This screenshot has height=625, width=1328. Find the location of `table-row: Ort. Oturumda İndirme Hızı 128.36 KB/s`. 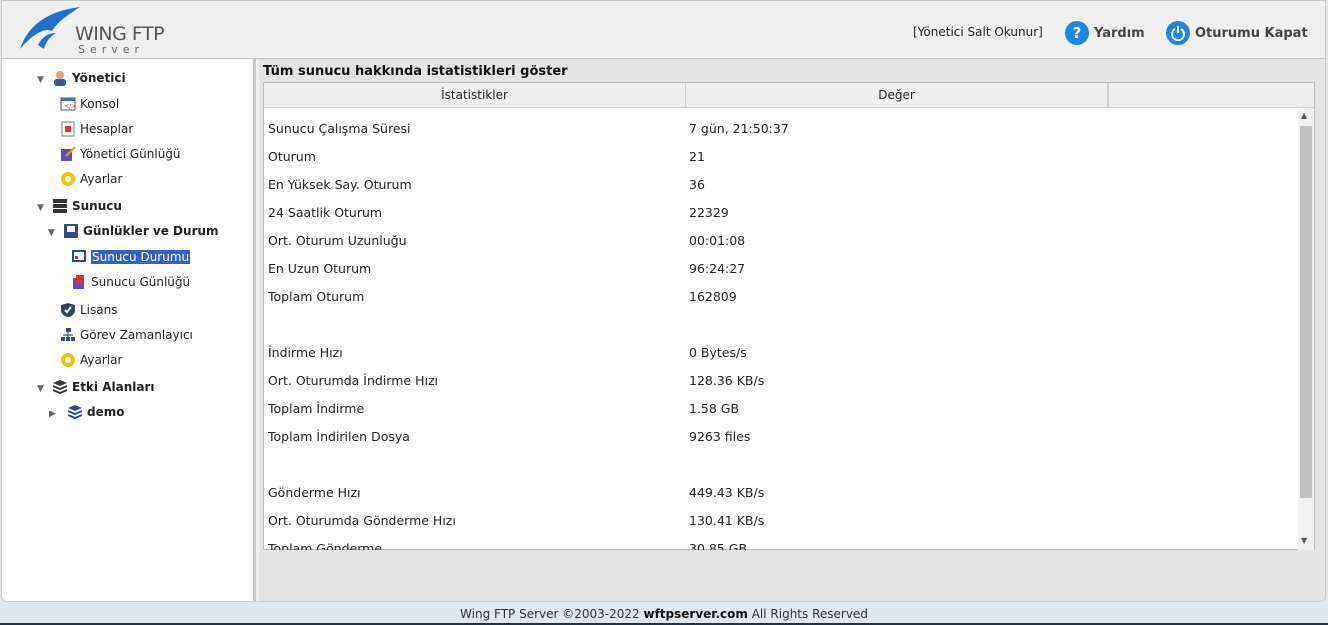

table-row: Ort. Oturumda İndirme Hızı 128.36 KB/s is located at coordinates (780, 381).